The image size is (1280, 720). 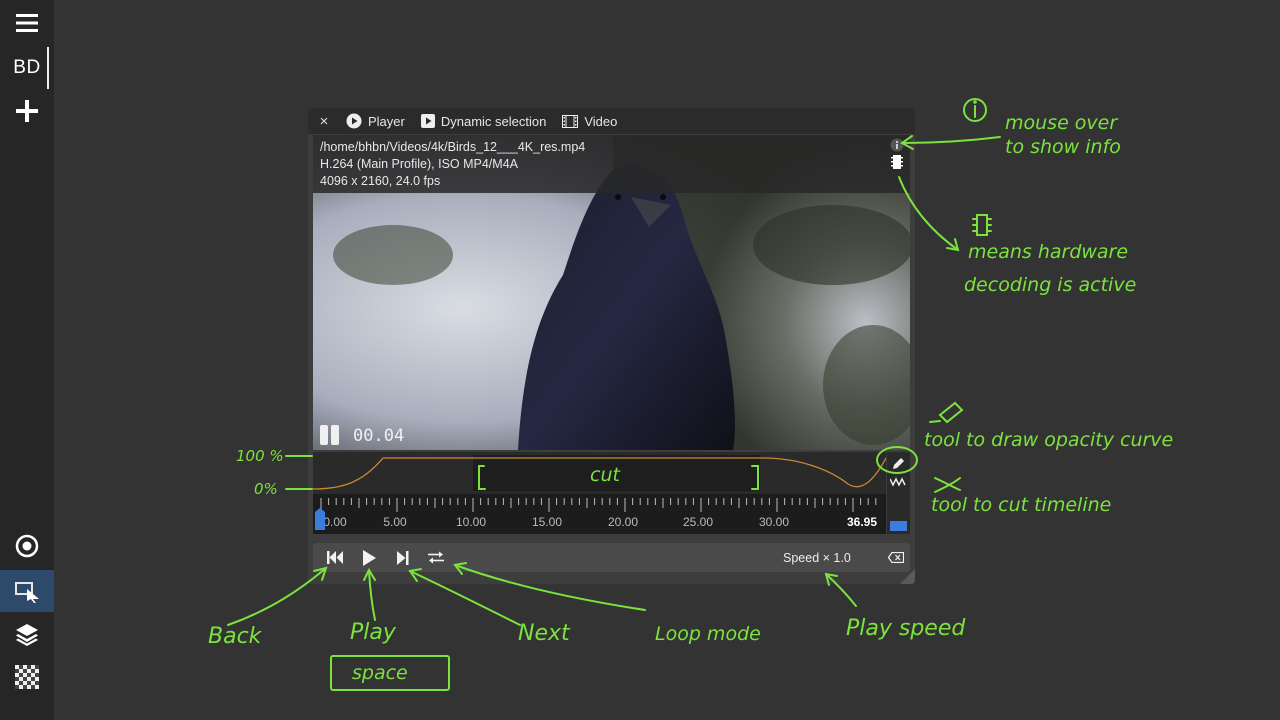 I want to click on chip-icon, so click(x=897, y=162).